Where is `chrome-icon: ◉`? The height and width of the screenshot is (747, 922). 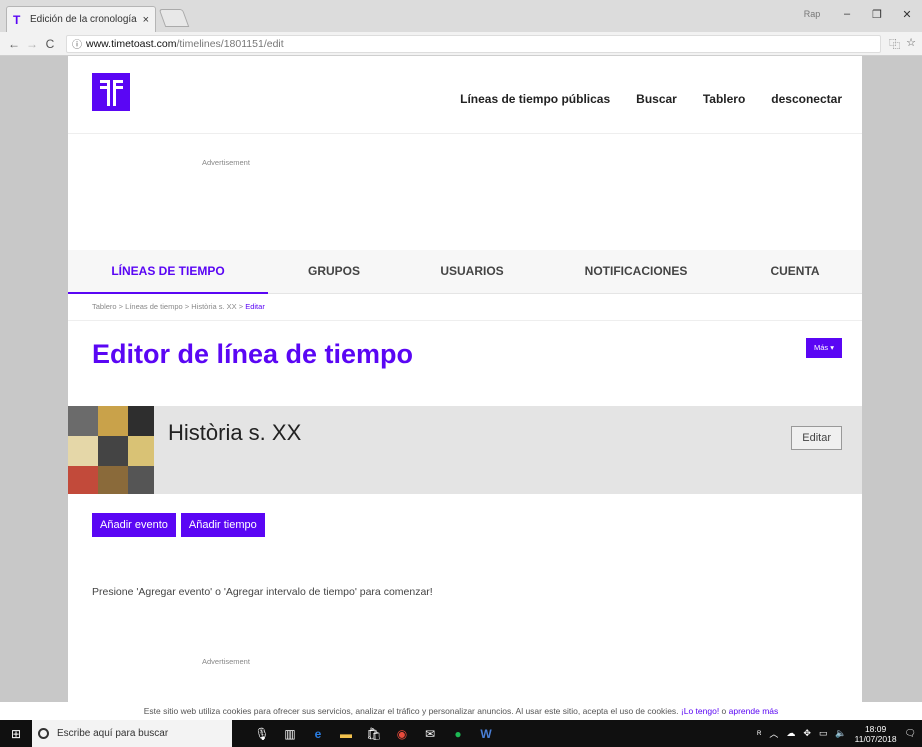 chrome-icon: ◉ is located at coordinates (402, 734).